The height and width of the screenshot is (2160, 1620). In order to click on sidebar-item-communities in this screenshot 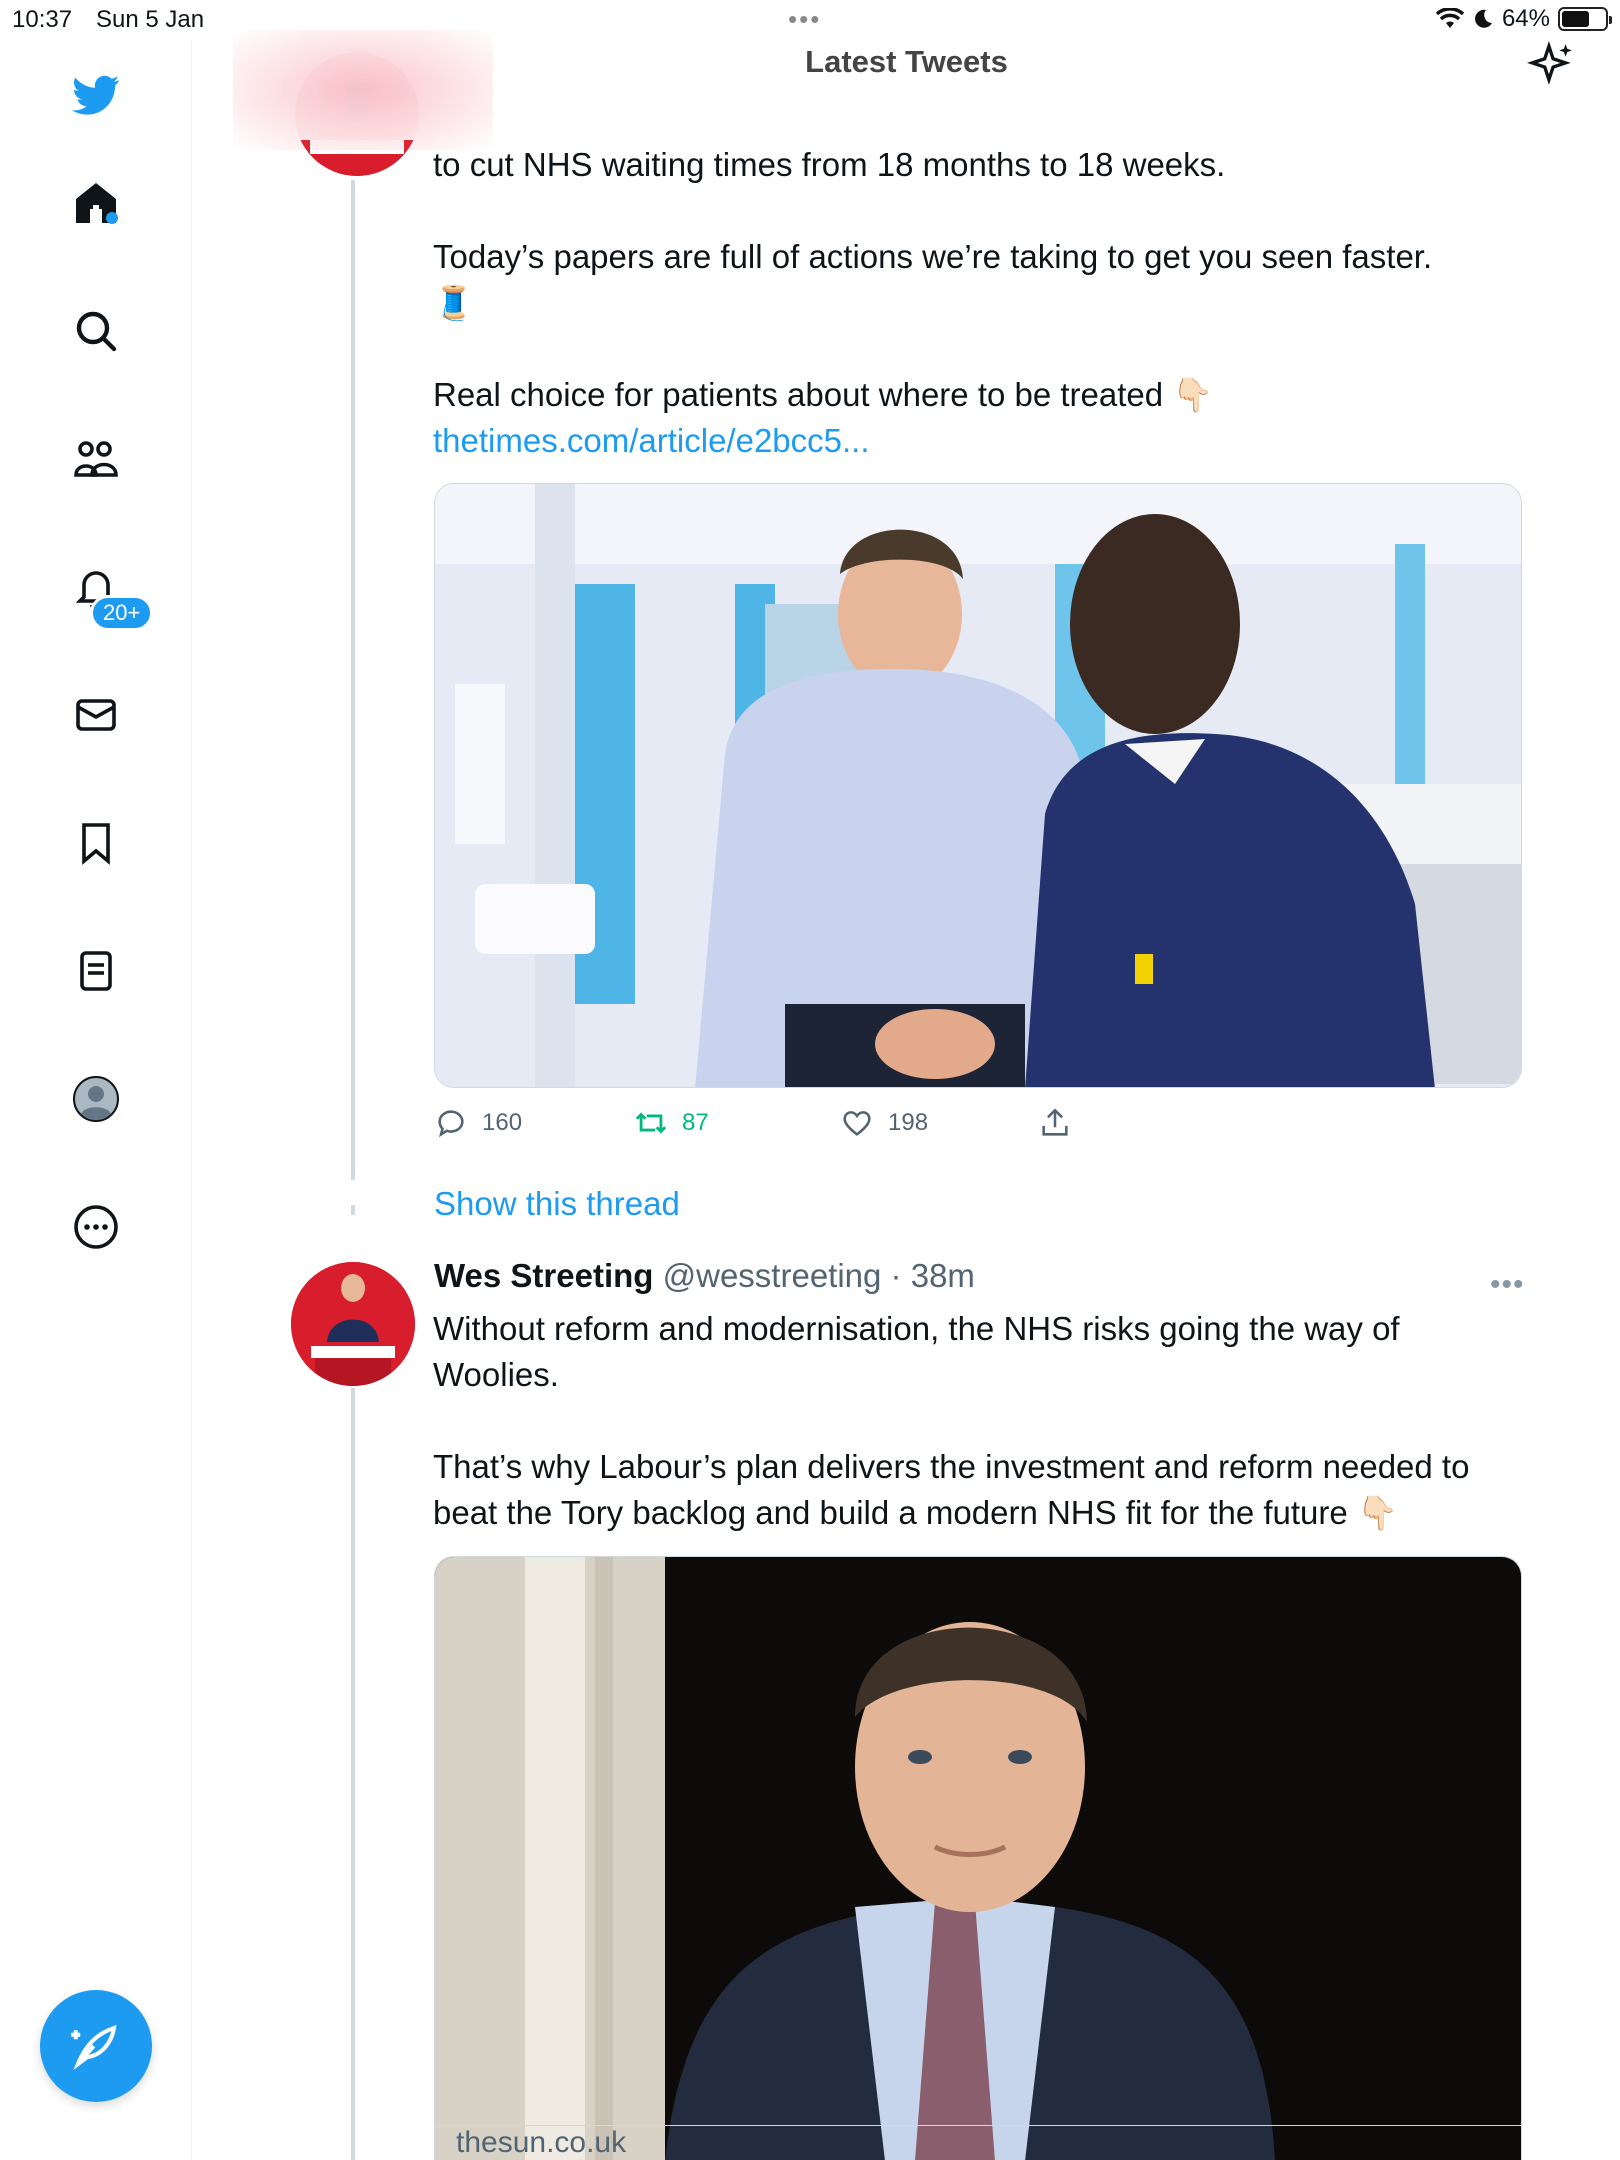, I will do `click(96, 459)`.